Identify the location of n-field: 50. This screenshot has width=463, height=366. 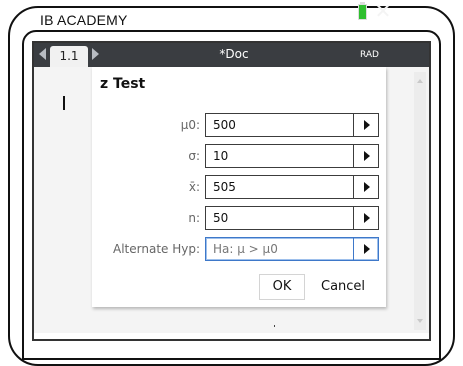
(292, 218).